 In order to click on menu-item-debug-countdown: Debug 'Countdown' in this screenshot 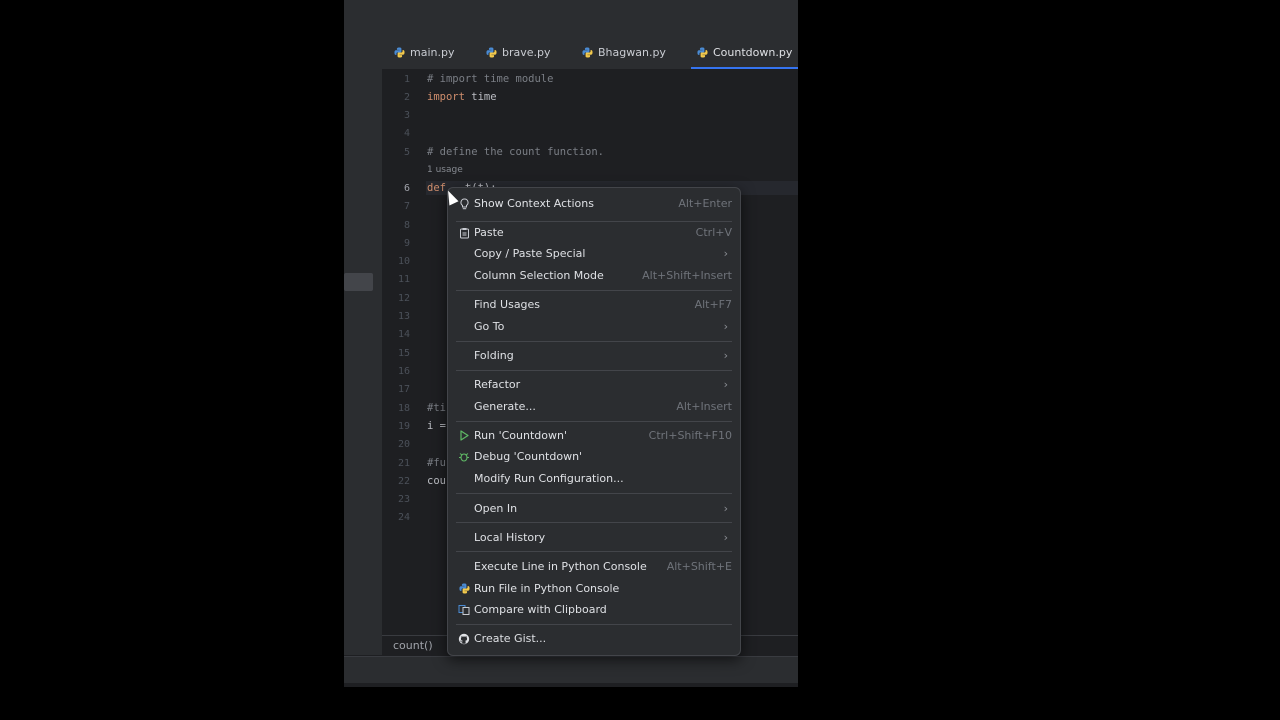, I will do `click(594, 456)`.